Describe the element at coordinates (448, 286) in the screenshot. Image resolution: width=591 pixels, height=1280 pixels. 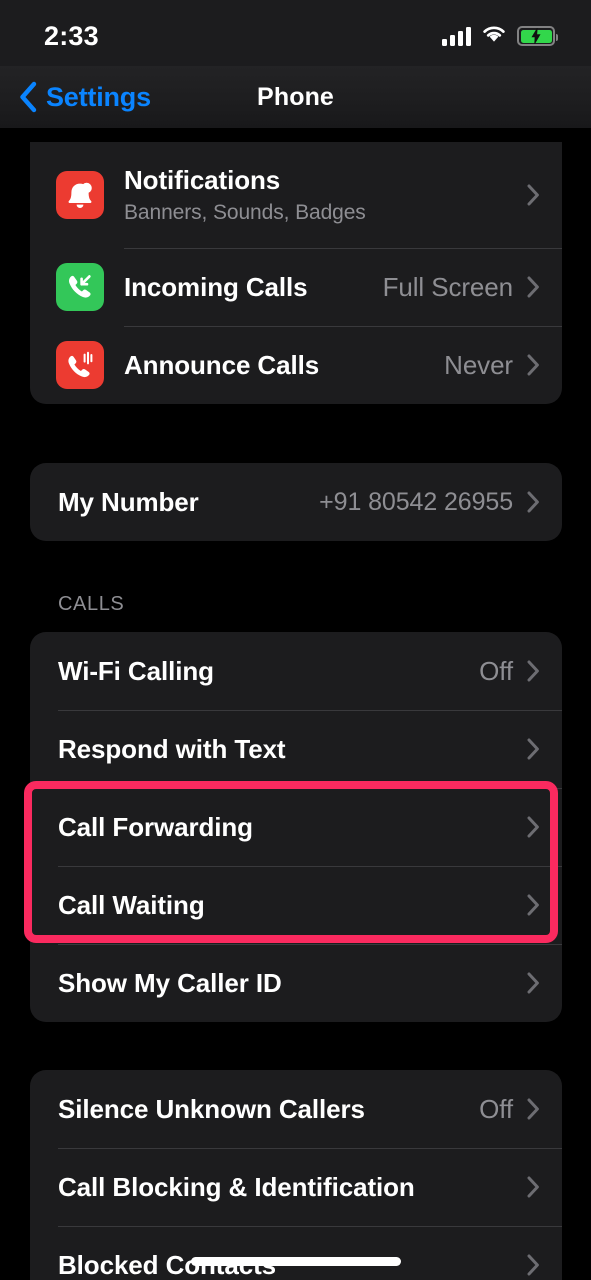
I see `row-value: Full Screen` at that location.